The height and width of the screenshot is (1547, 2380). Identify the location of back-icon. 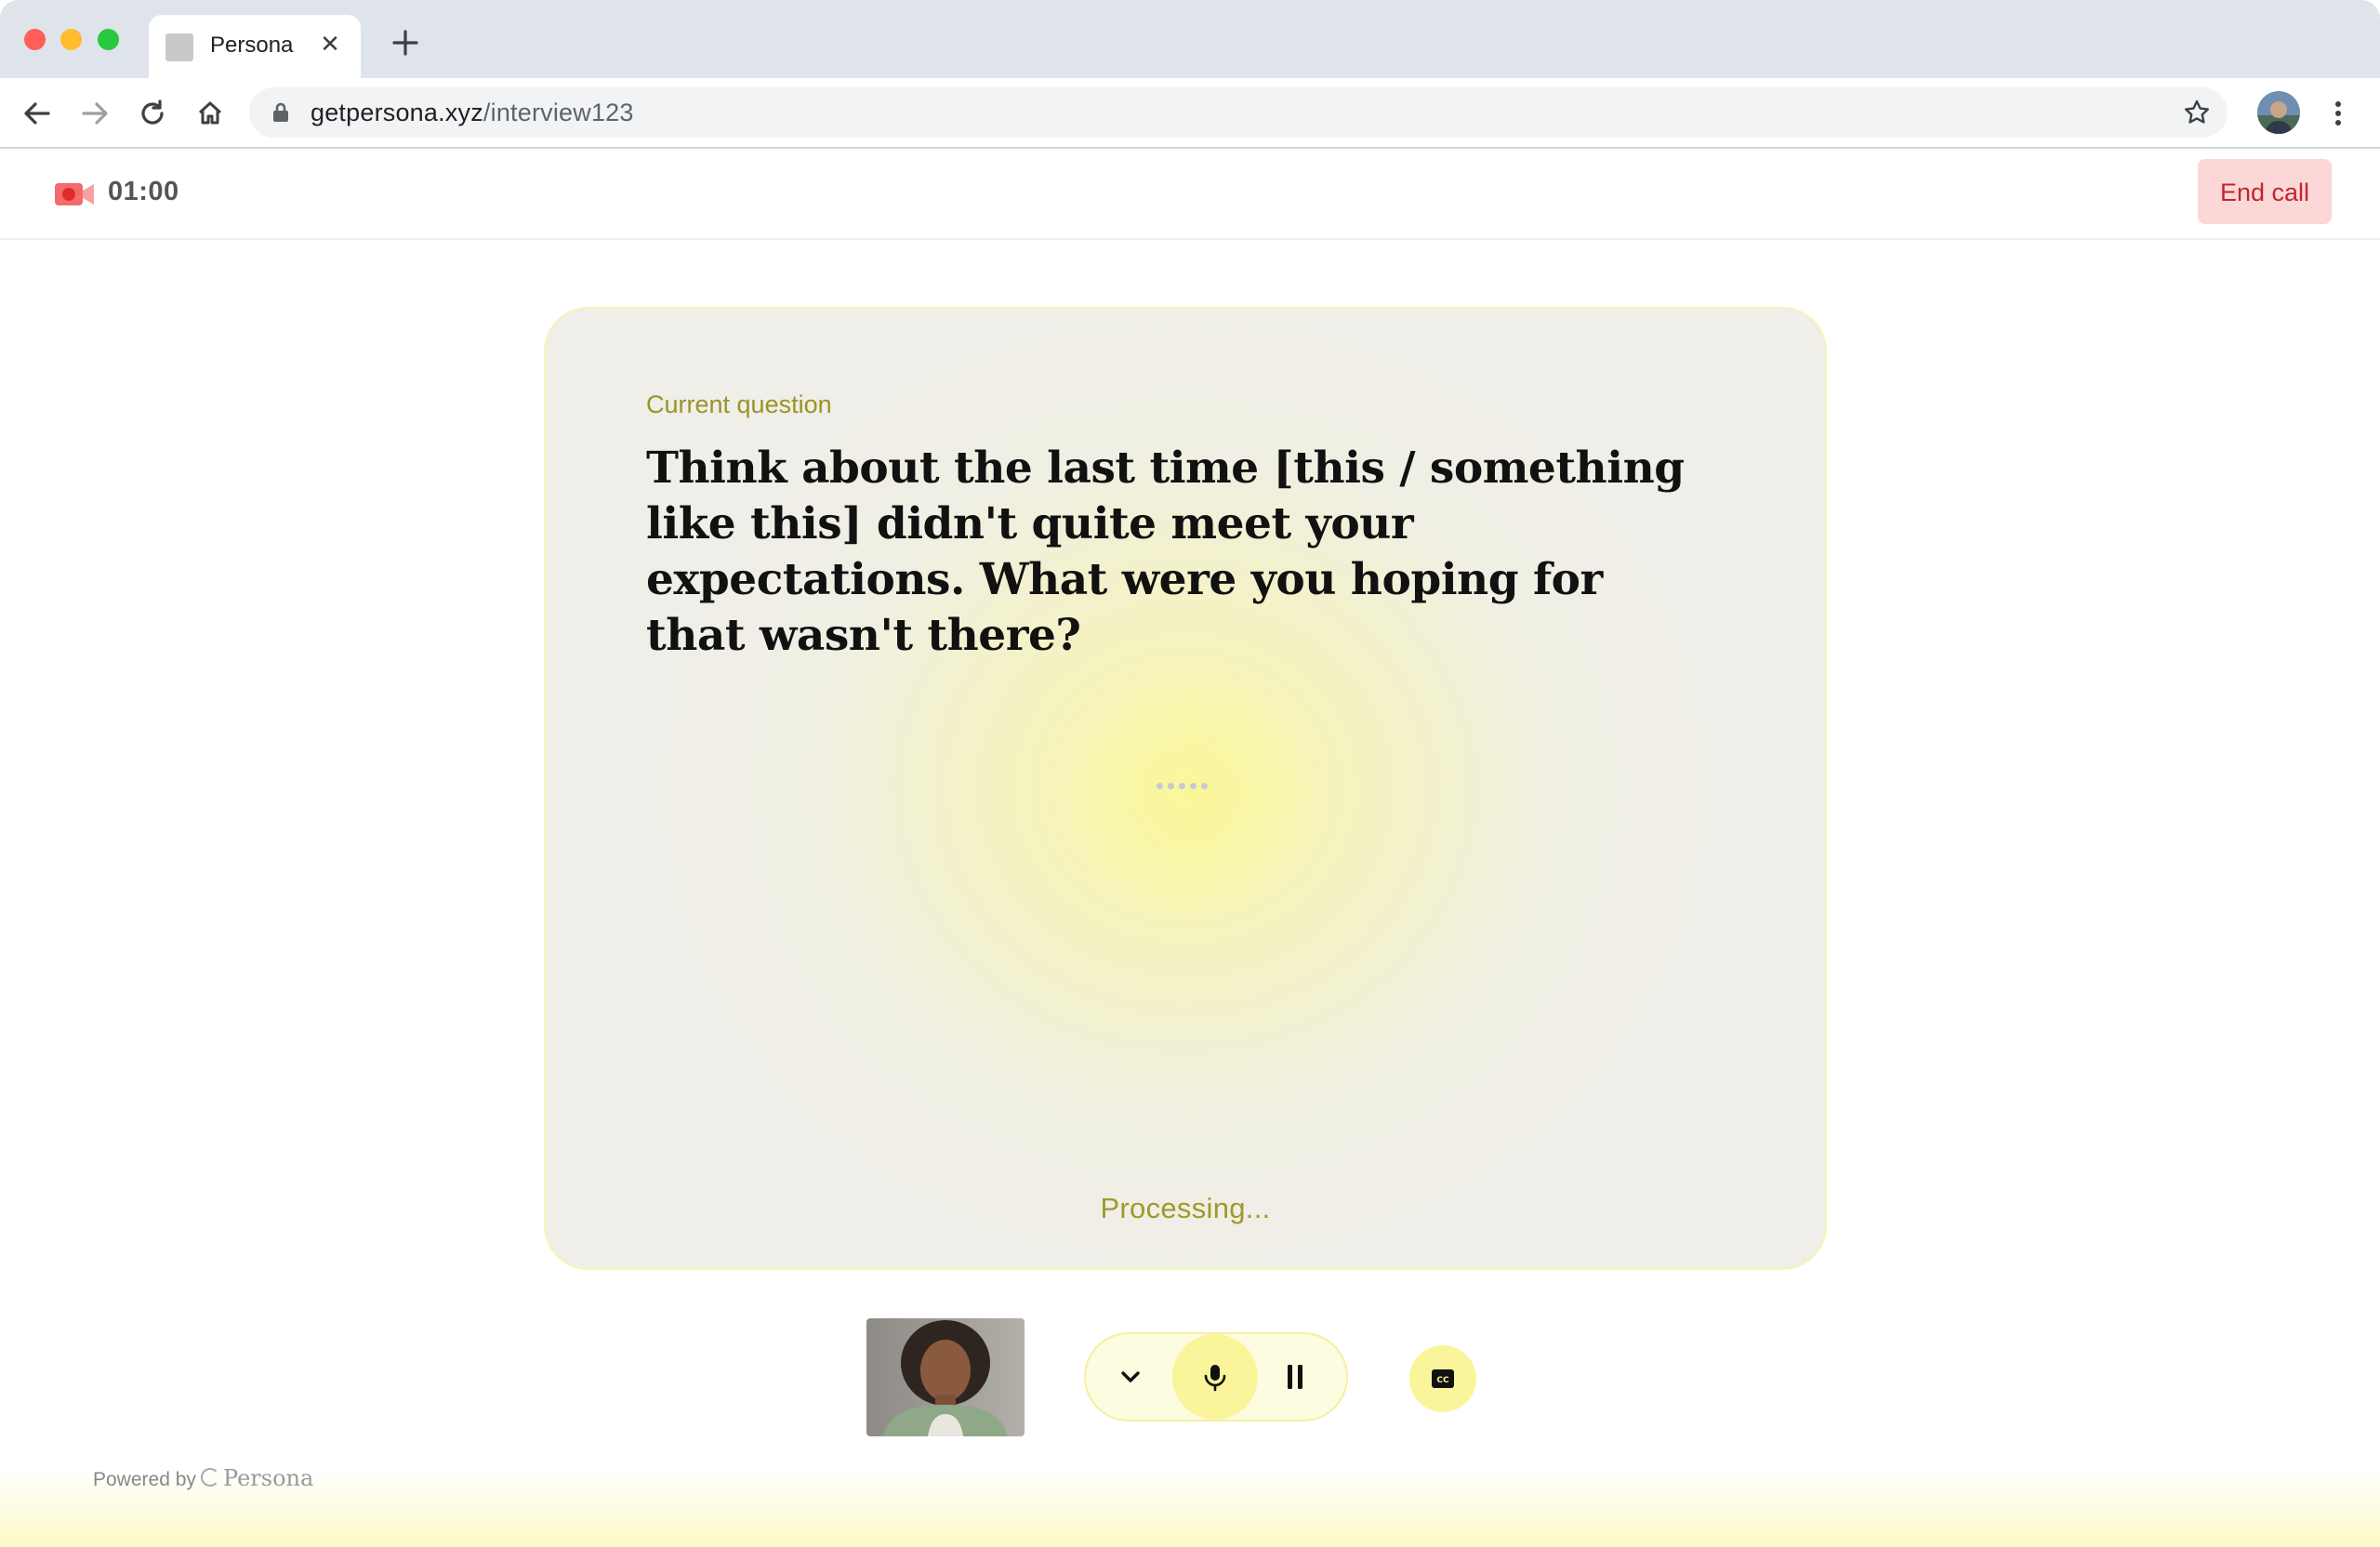
(37, 113).